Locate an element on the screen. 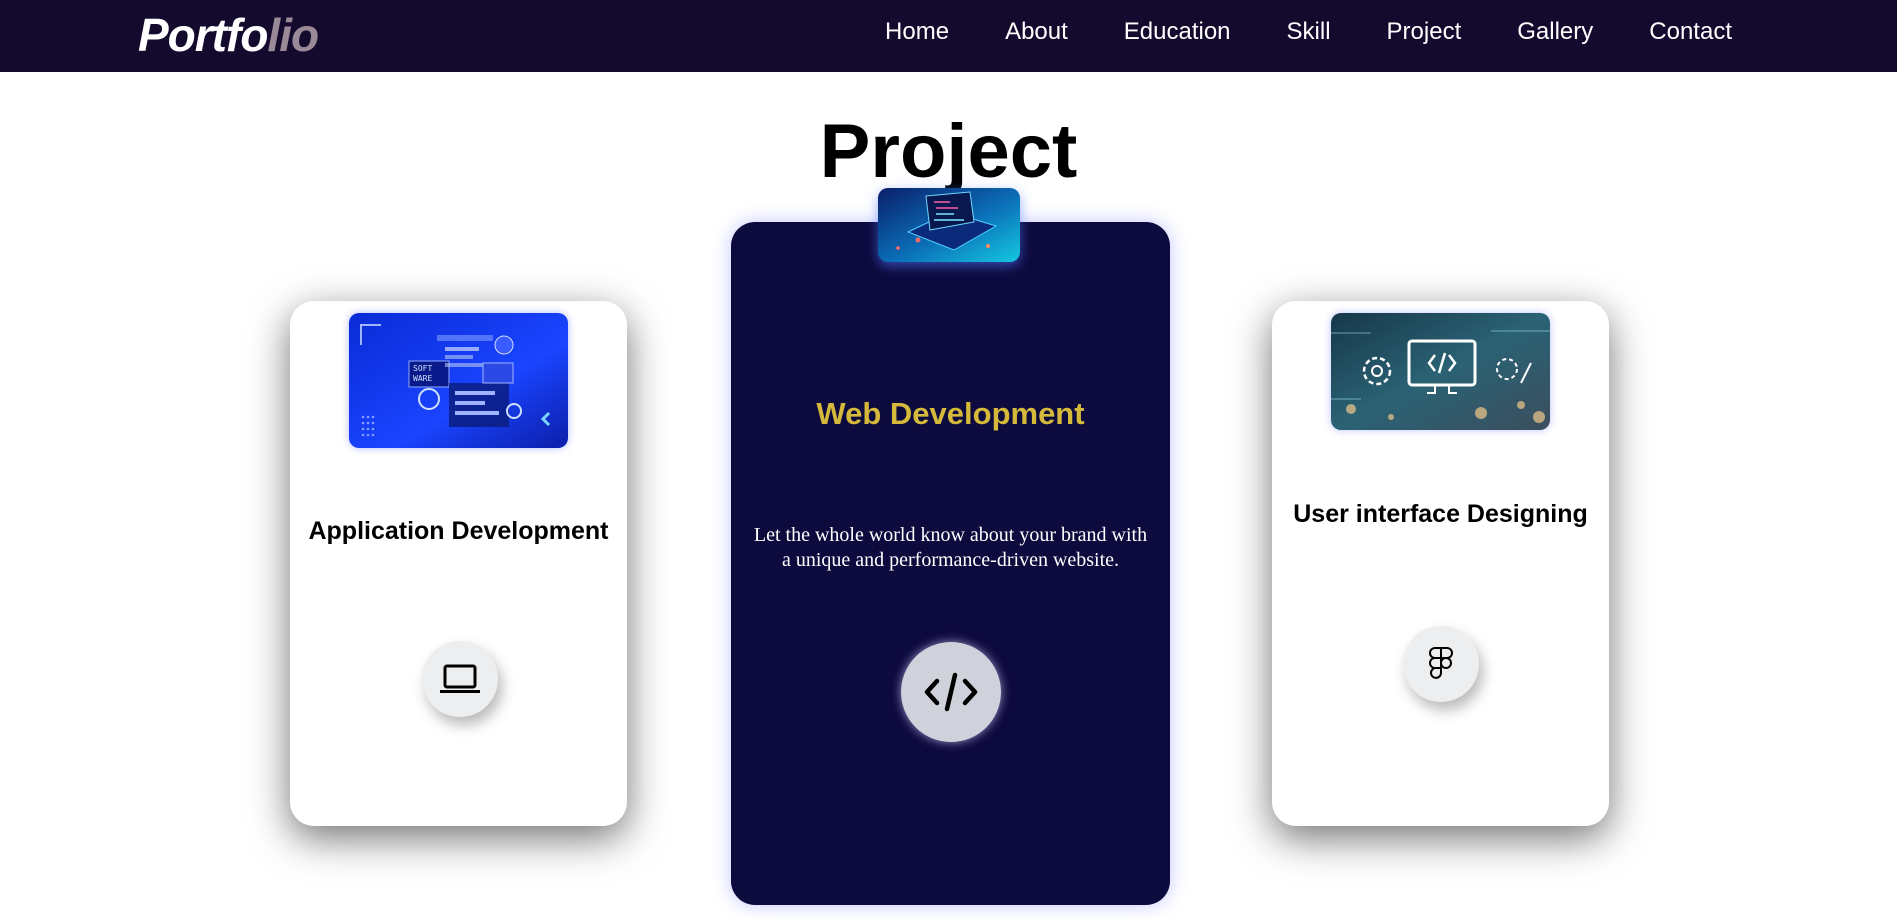  logo: Portfolio is located at coordinates (228, 35).